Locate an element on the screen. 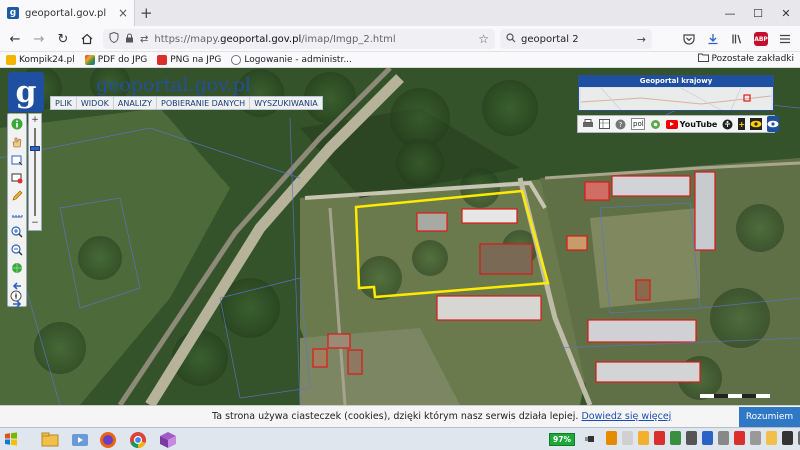  file-explorer-icon is located at coordinates (50, 439).